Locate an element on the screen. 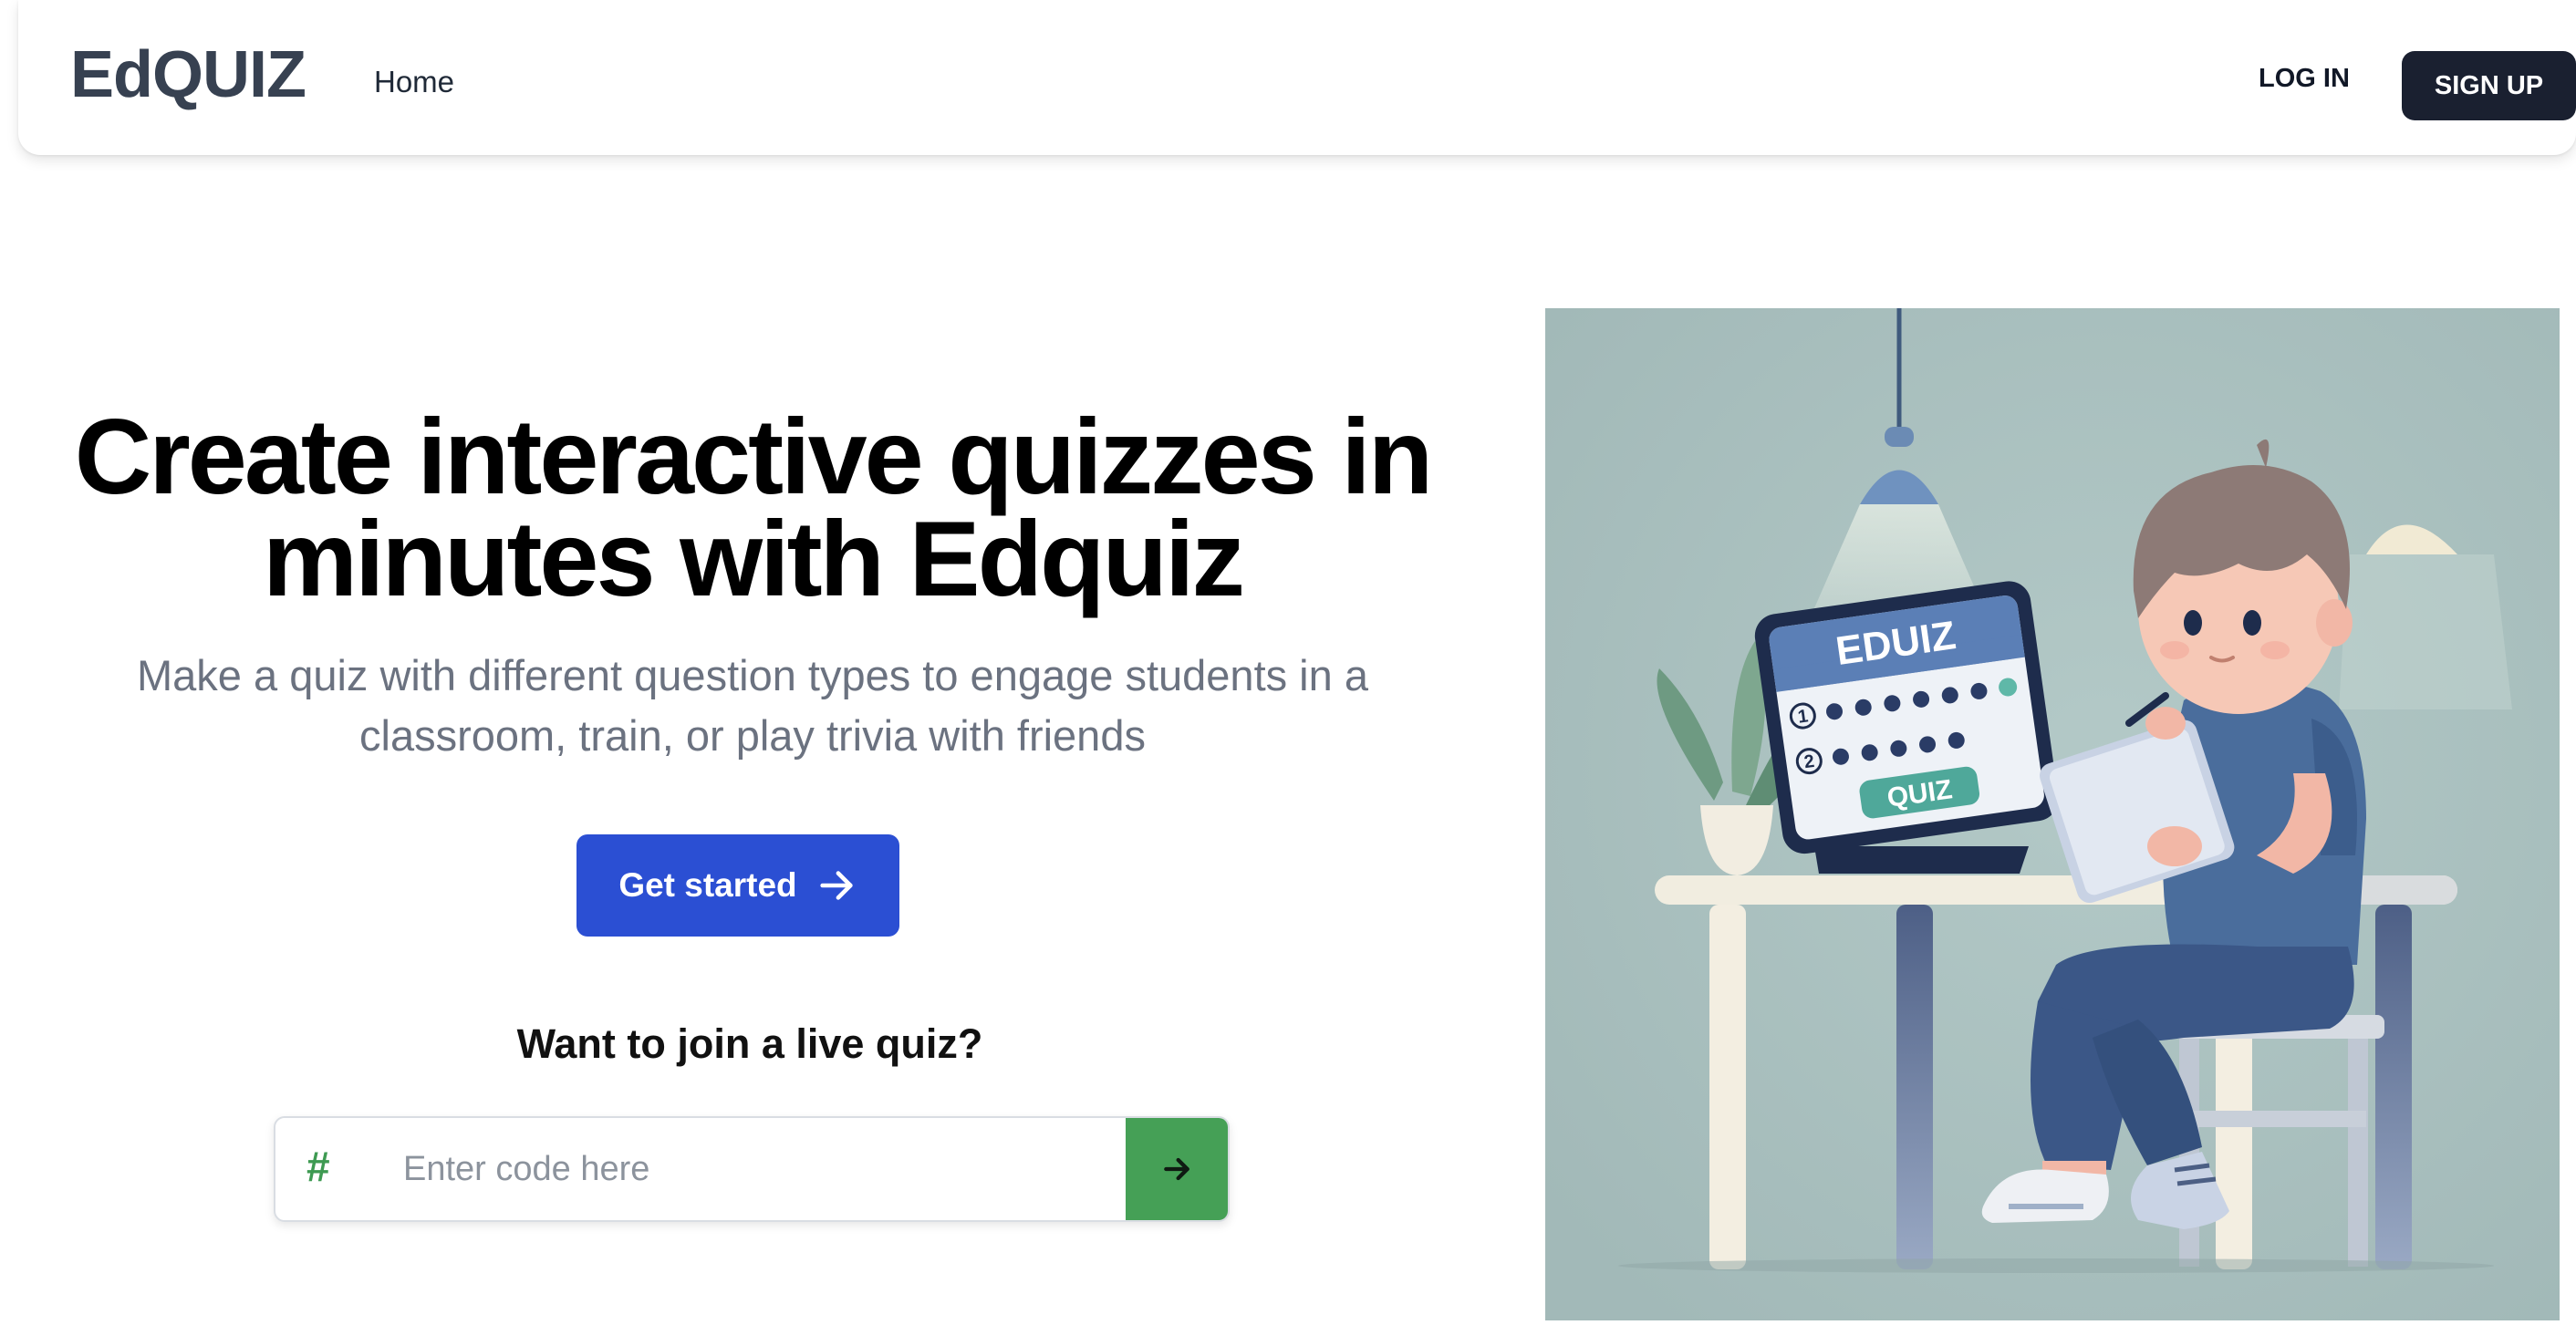 This screenshot has width=2576, height=1325. quiz-code-input is located at coordinates (750, 1169).